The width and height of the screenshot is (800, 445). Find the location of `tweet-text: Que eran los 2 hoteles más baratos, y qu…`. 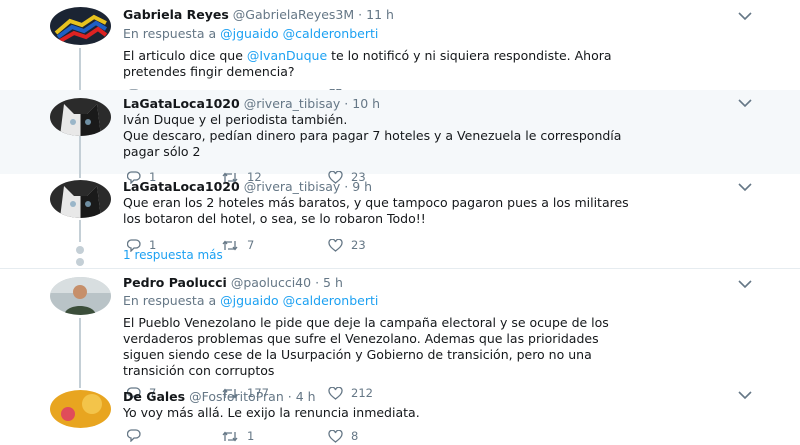

tweet-text: Que eran los 2 hoteles más baratos, y qu… is located at coordinates (376, 210).